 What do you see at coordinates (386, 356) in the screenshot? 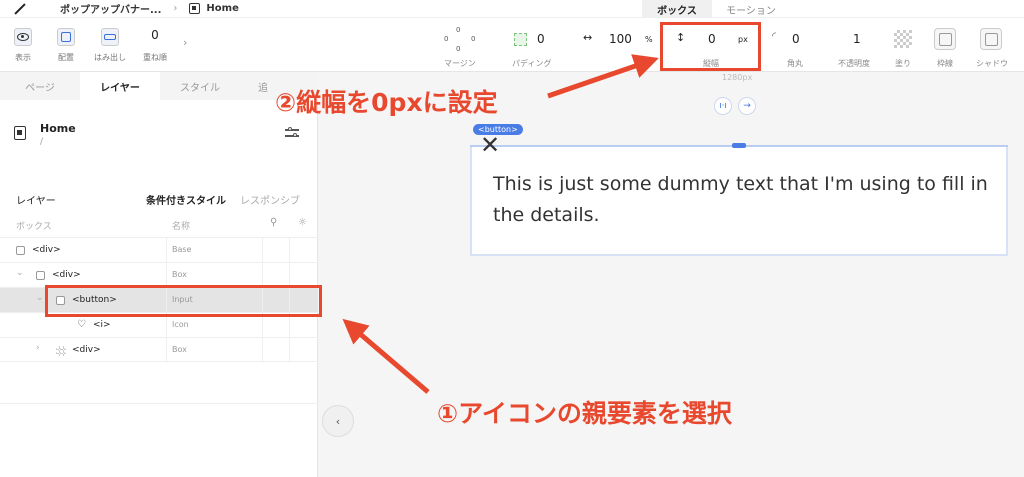
I see `arrow-to-layer` at bounding box center [386, 356].